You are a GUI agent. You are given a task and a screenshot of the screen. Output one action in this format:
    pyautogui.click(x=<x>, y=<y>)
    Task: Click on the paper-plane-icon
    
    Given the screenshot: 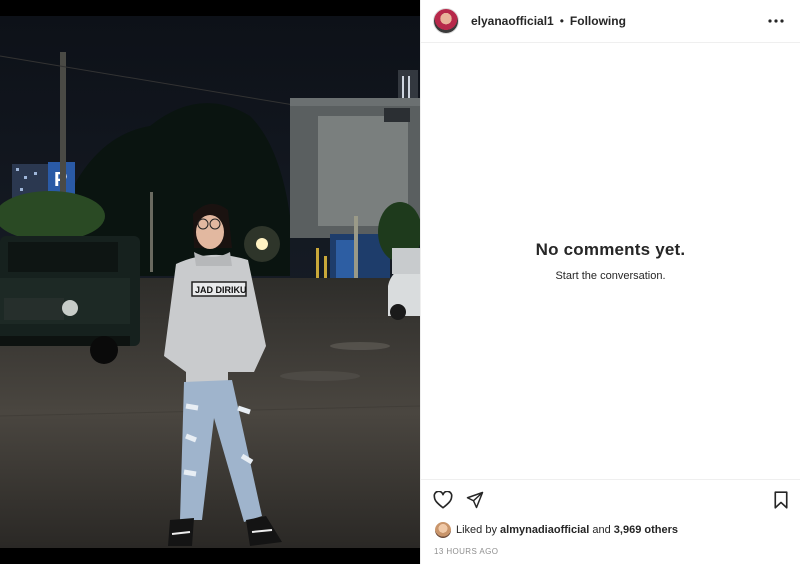 What is the action you would take?
    pyautogui.click(x=475, y=500)
    